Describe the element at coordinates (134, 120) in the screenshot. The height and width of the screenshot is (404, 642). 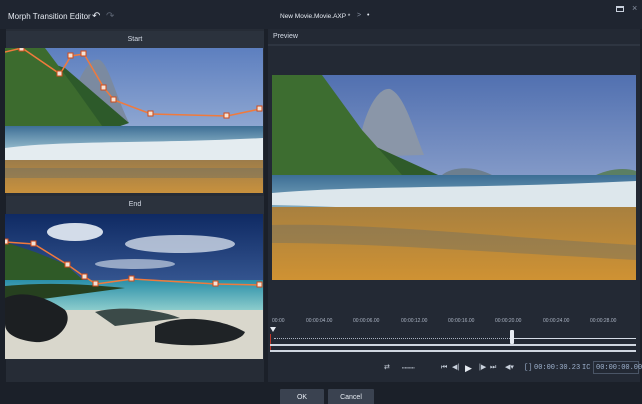
I see `start-frame-image` at that location.